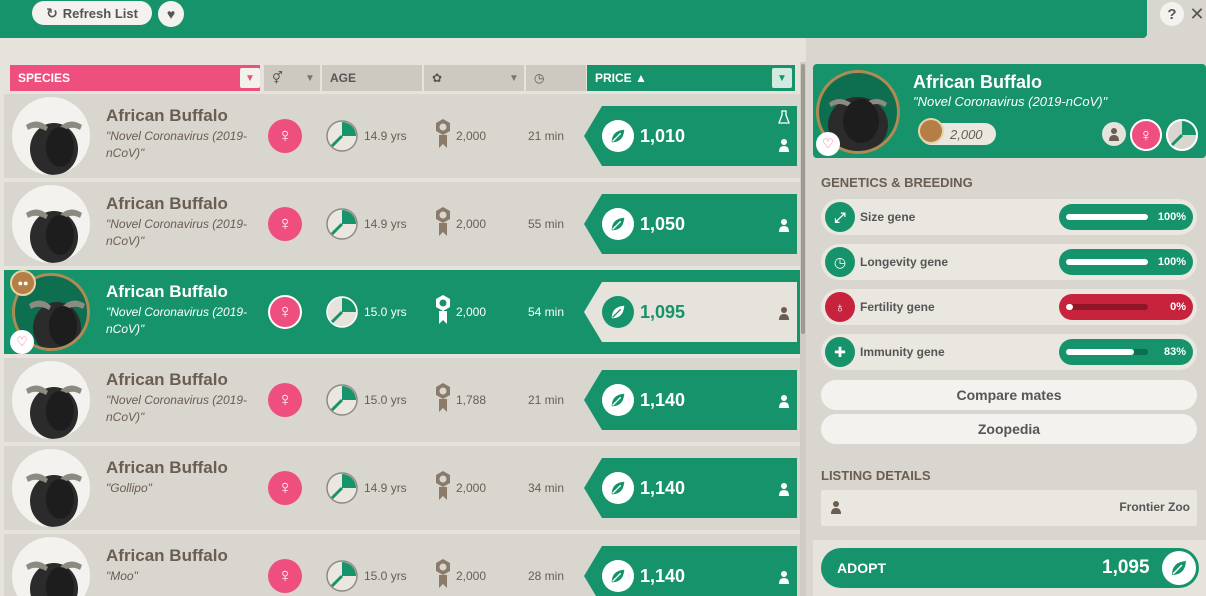 The height and width of the screenshot is (596, 1206). What do you see at coordinates (1146, 135) in the screenshot?
I see `detail-gender-female-icon: ♀` at bounding box center [1146, 135].